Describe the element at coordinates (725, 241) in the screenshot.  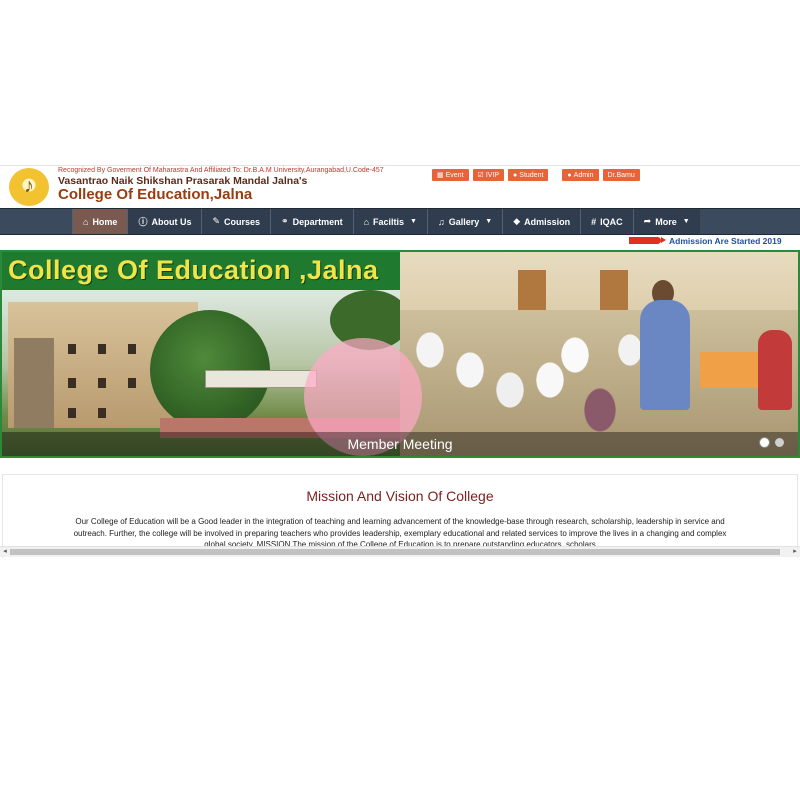
I see `ticker-text: Admission Are Started 2019` at that location.